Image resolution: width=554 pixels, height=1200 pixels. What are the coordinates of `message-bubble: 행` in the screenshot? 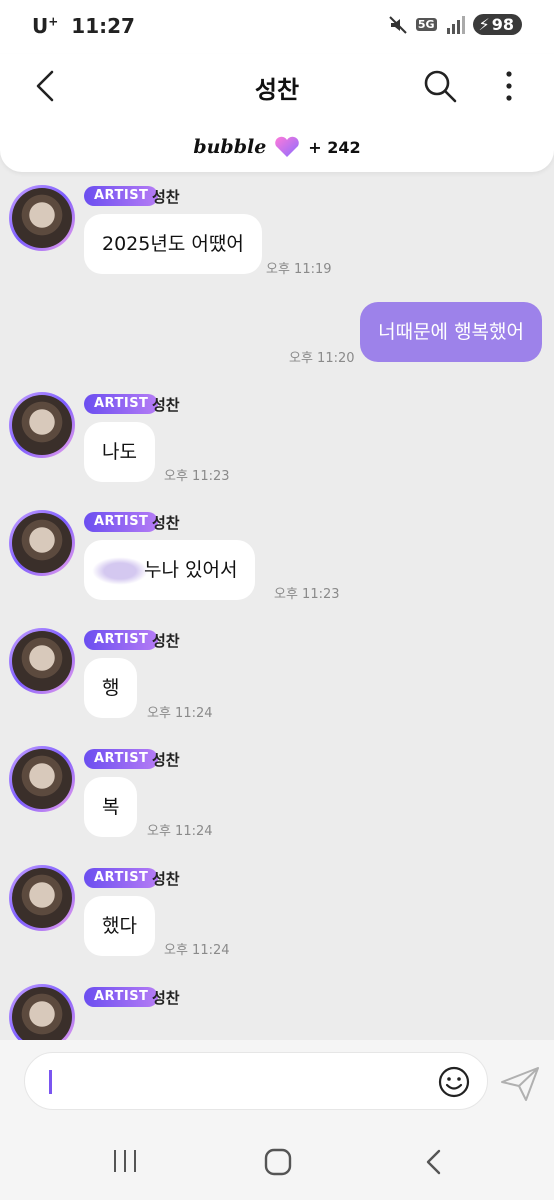 It's located at (111, 688).